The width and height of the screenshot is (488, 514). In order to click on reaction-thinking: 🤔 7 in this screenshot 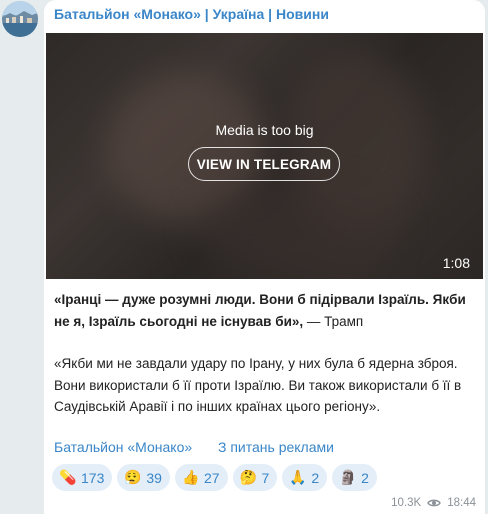, I will do `click(255, 477)`.